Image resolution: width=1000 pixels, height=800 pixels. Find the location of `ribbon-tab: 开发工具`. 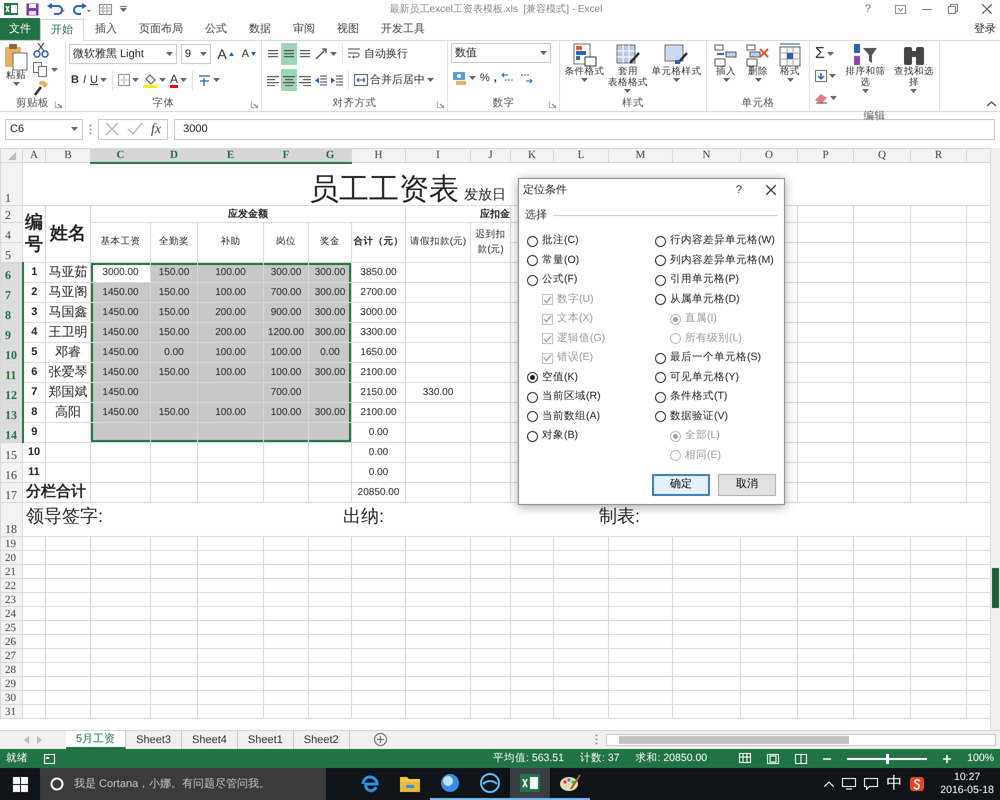

ribbon-tab: 开发工具 is located at coordinates (403, 29).